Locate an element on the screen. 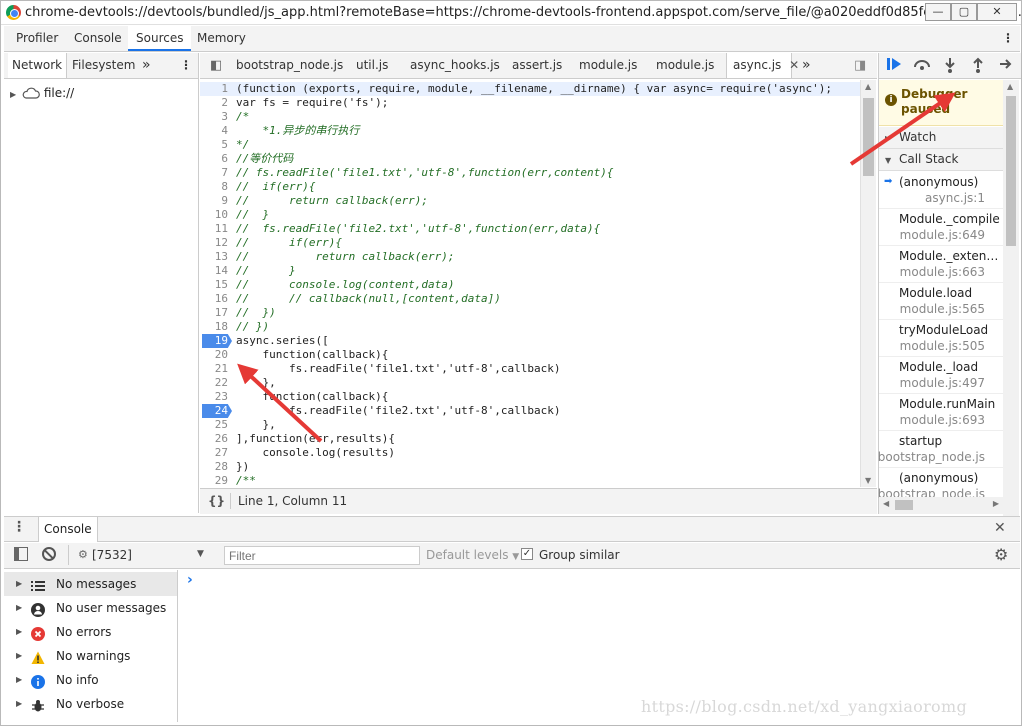  tab-profiler: Profiler is located at coordinates (37, 38).